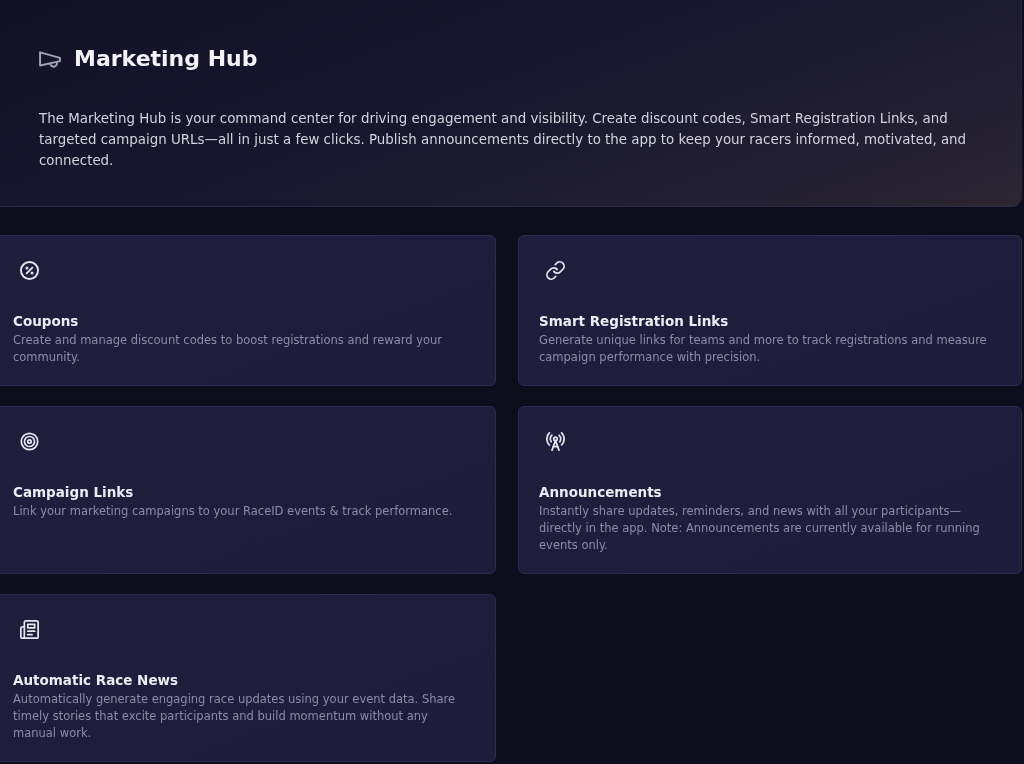 Image resolution: width=1024 pixels, height=764 pixels. What do you see at coordinates (634, 321) in the screenshot?
I see `card-title: Smart Registration Links` at bounding box center [634, 321].